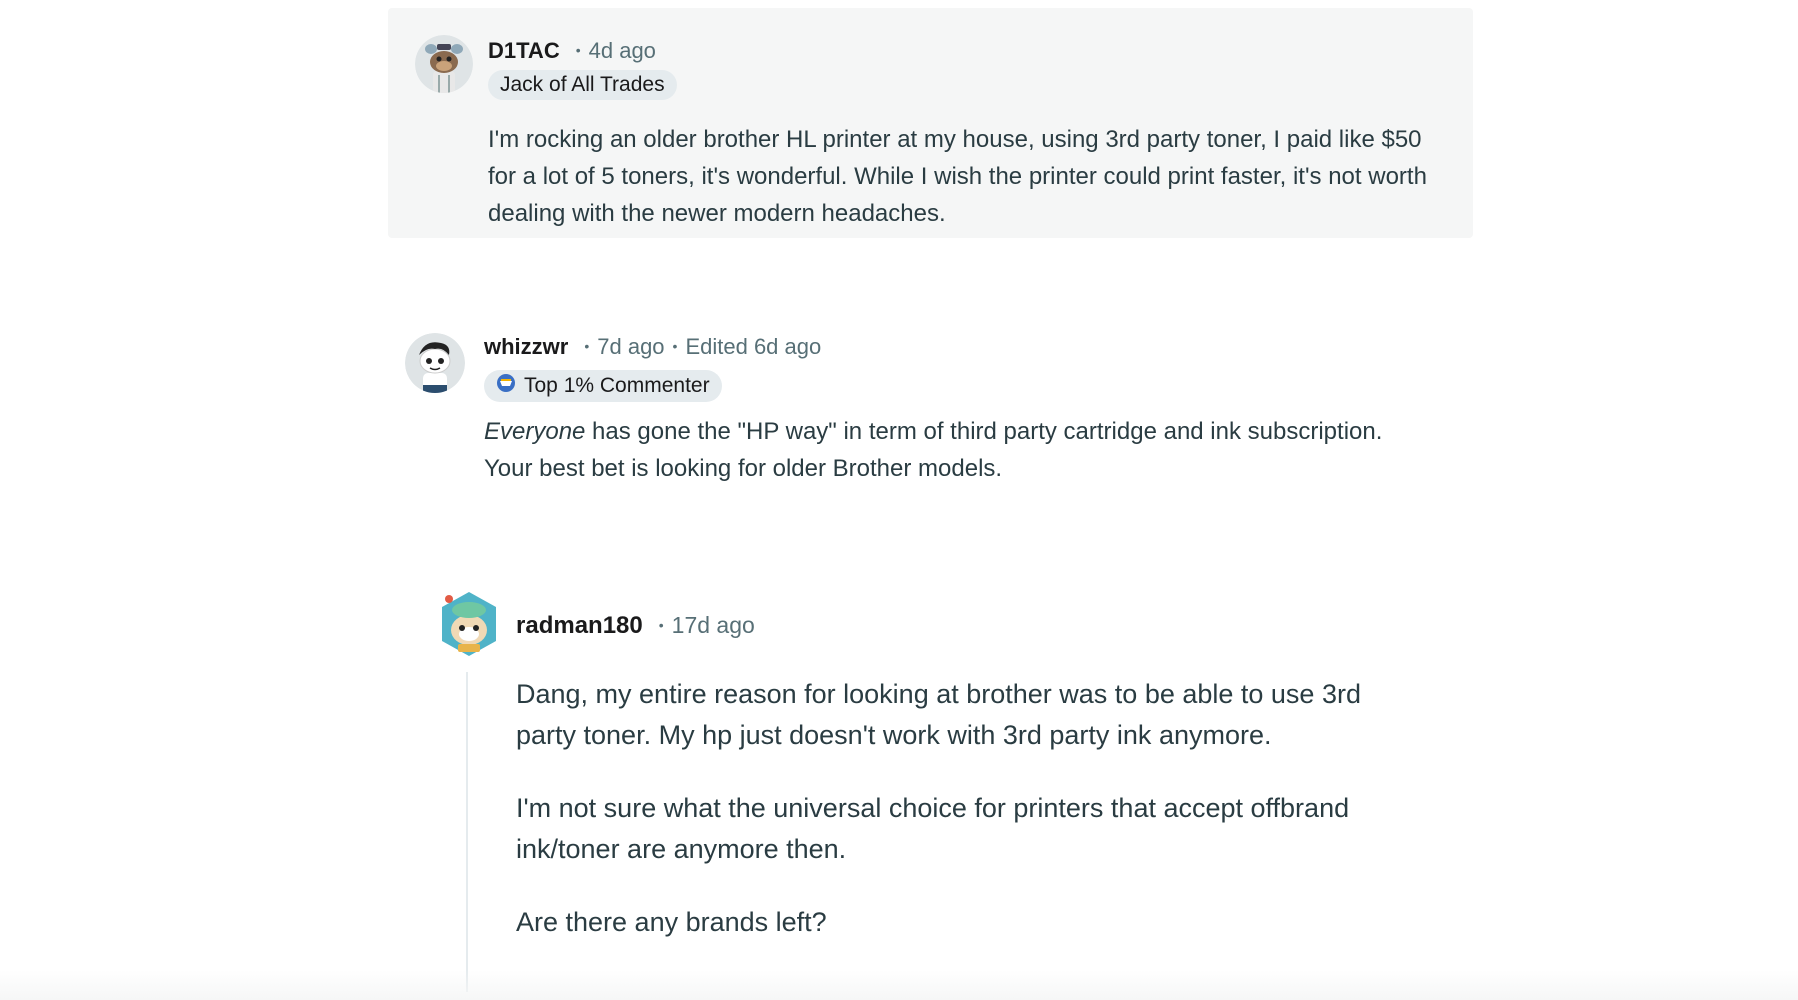 The height and width of the screenshot is (1000, 1798). What do you see at coordinates (526, 347) in the screenshot?
I see `username: whizzwr` at bounding box center [526, 347].